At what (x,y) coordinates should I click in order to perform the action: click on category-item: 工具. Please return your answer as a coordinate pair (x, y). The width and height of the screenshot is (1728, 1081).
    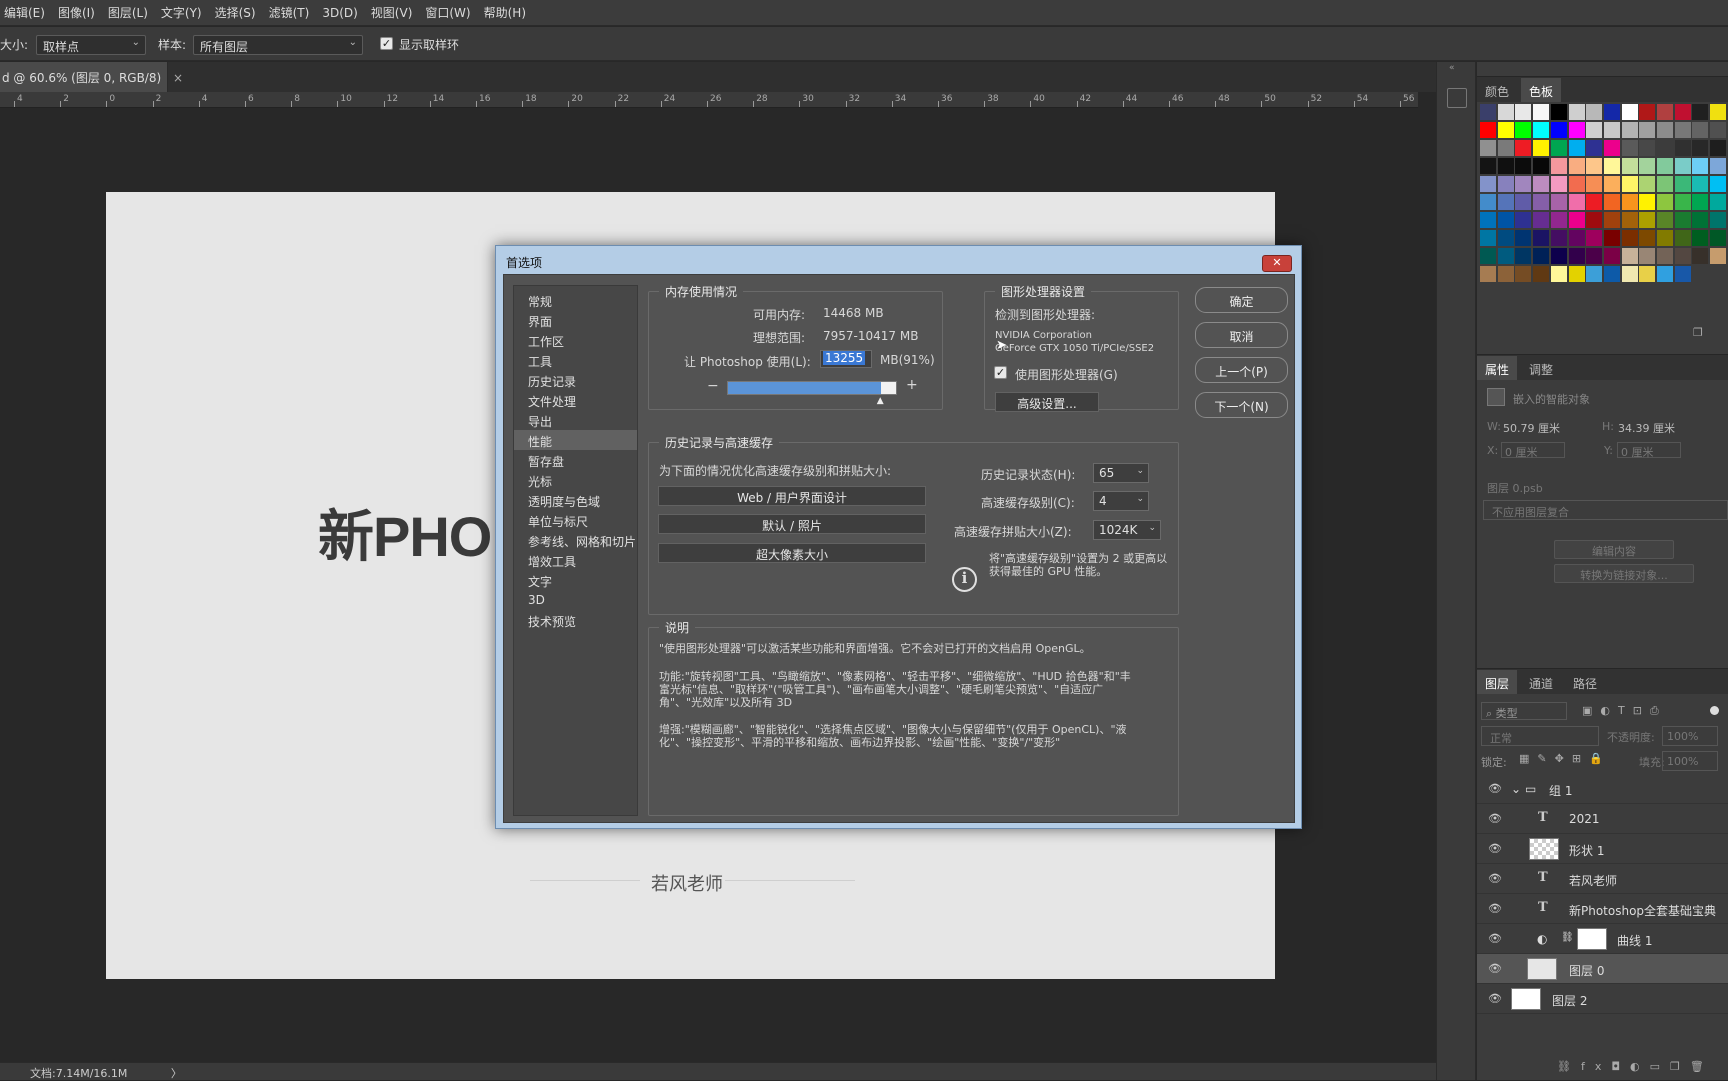
    Looking at the image, I should click on (575, 360).